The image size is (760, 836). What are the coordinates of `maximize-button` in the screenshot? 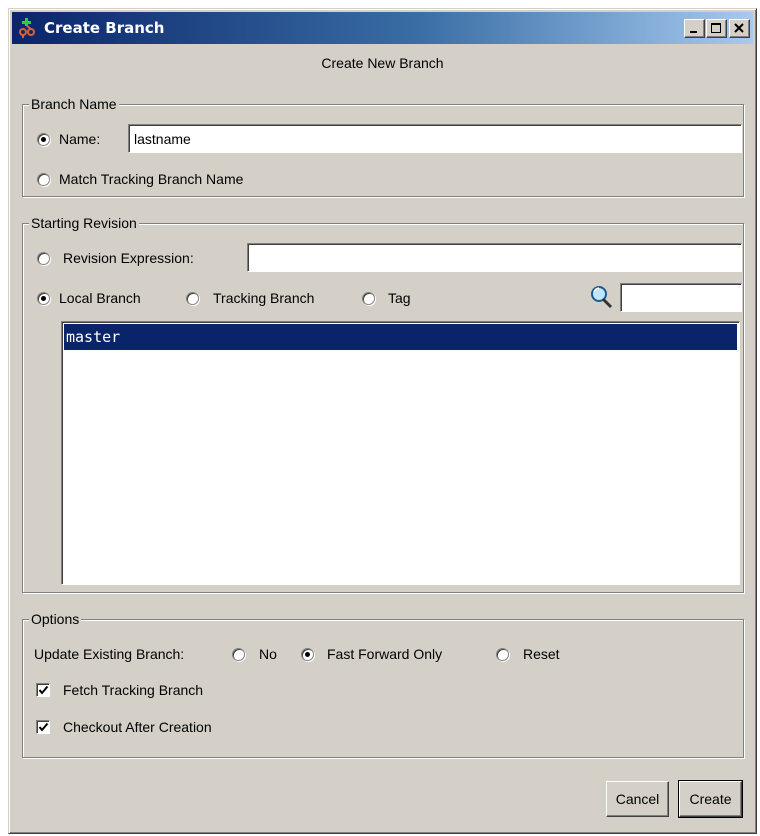 It's located at (716, 28).